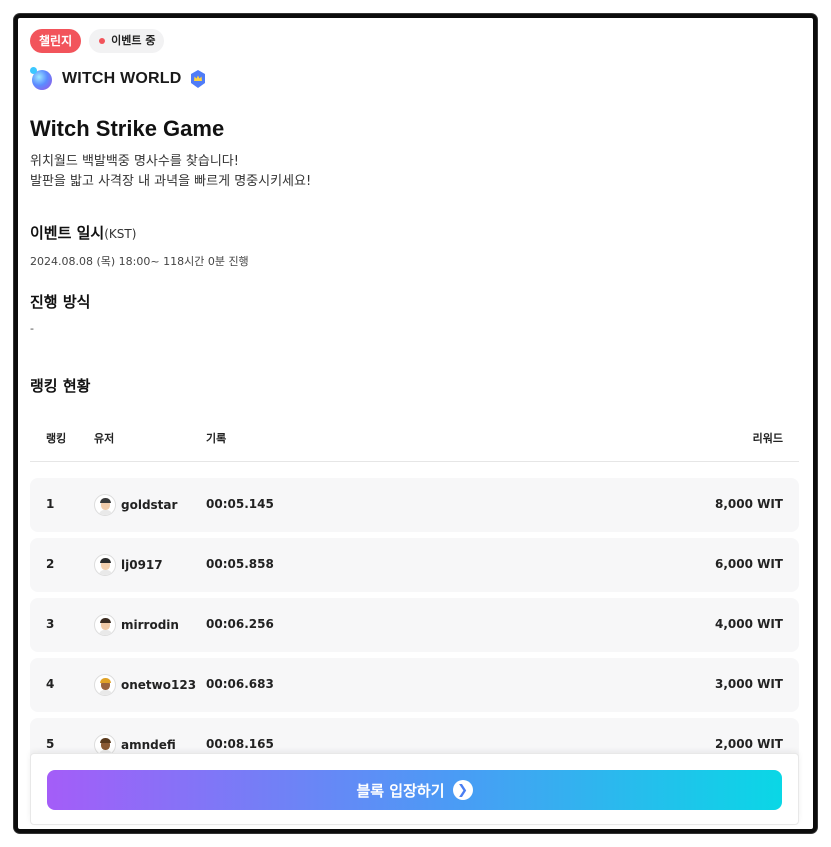 This screenshot has height=847, width=831. Describe the element at coordinates (400, 790) in the screenshot. I see `enter-block-label: 블록 입장하기` at that location.